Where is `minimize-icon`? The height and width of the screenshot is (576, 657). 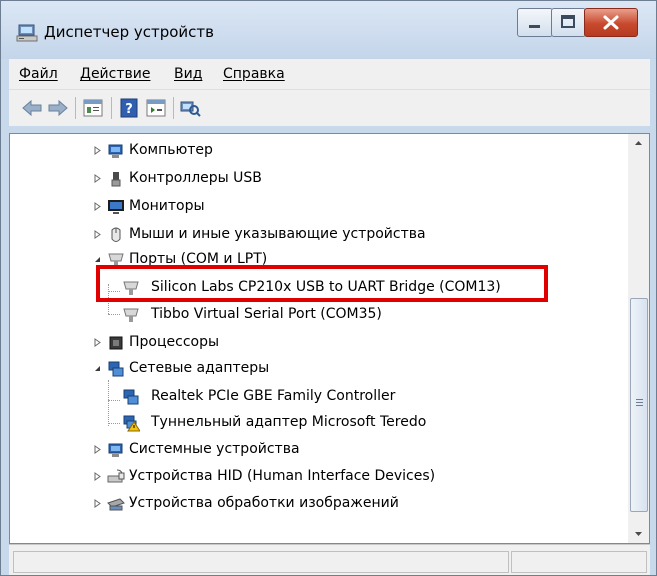
minimize-icon is located at coordinates (534, 26).